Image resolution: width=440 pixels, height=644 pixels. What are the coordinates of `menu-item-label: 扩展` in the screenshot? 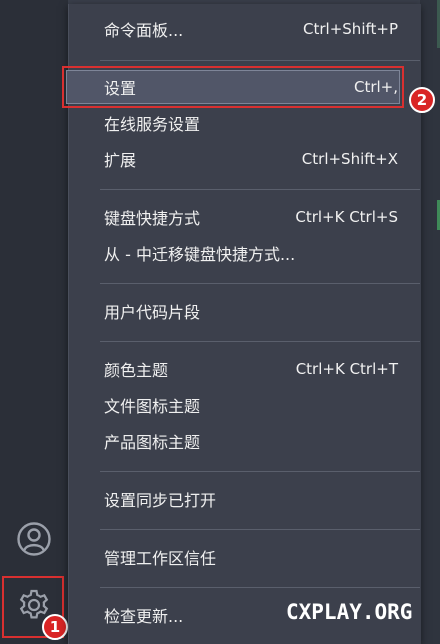 It's located at (120, 160).